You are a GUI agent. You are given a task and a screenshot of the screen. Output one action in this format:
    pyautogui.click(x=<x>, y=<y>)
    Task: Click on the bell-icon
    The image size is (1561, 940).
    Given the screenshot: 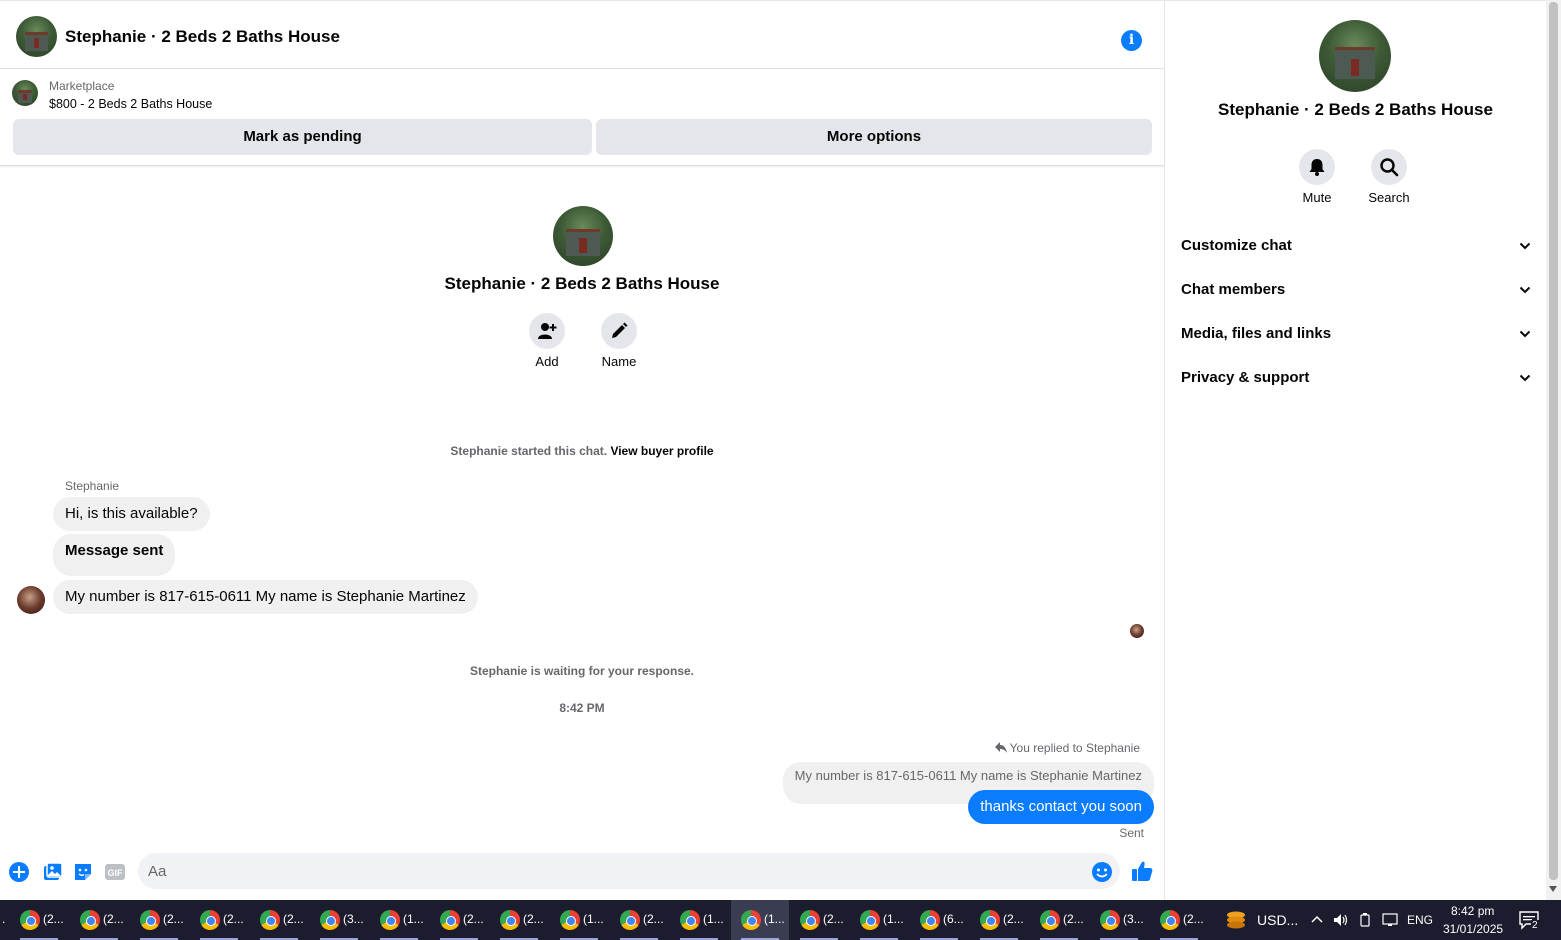 What is the action you would take?
    pyautogui.click(x=1317, y=167)
    